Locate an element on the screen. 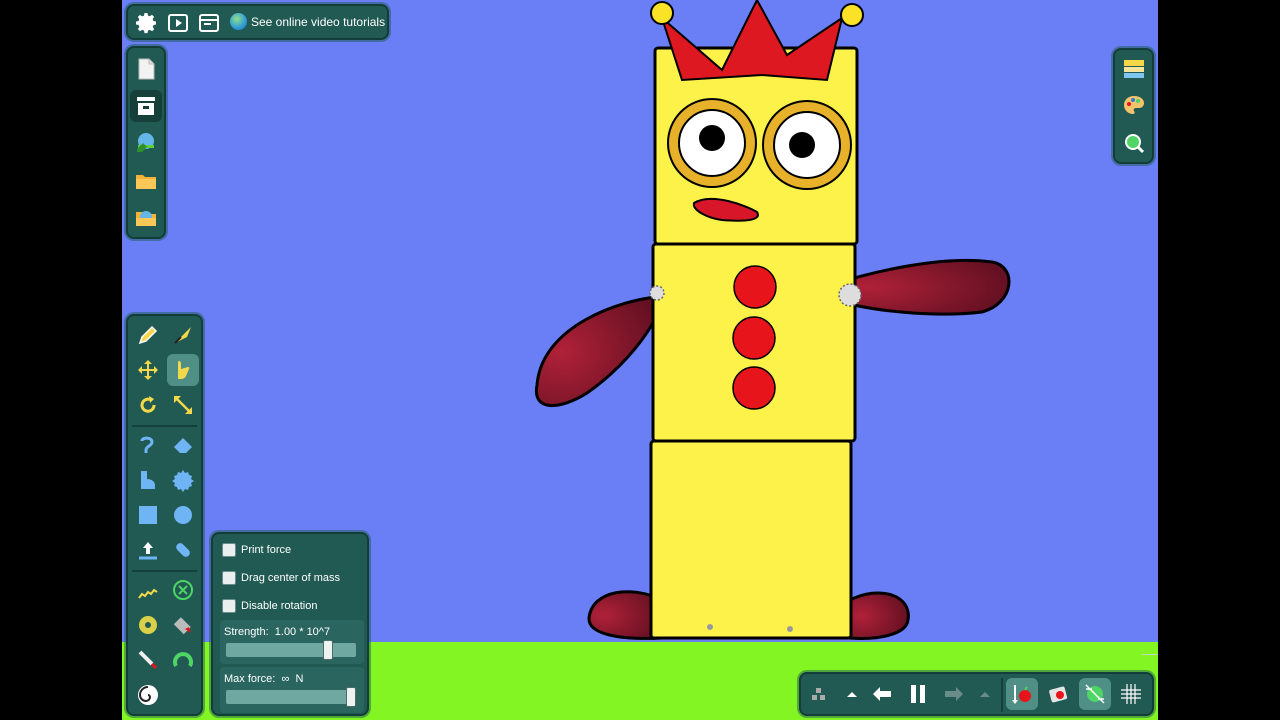 The width and height of the screenshot is (1280, 720). zoom-icon is located at coordinates (1135, 144).